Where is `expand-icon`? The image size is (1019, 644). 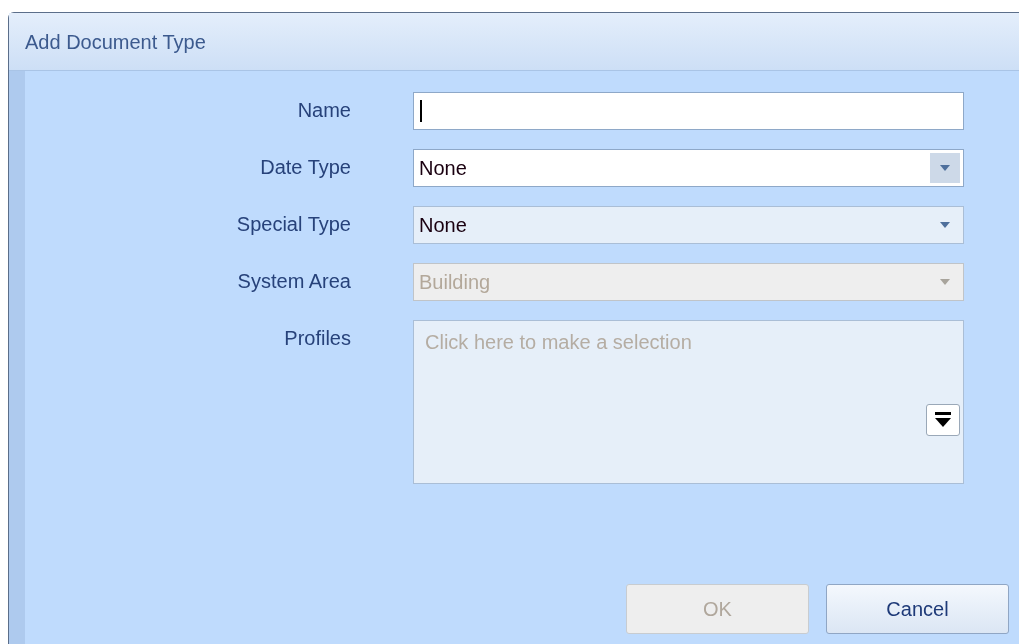 expand-icon is located at coordinates (943, 420).